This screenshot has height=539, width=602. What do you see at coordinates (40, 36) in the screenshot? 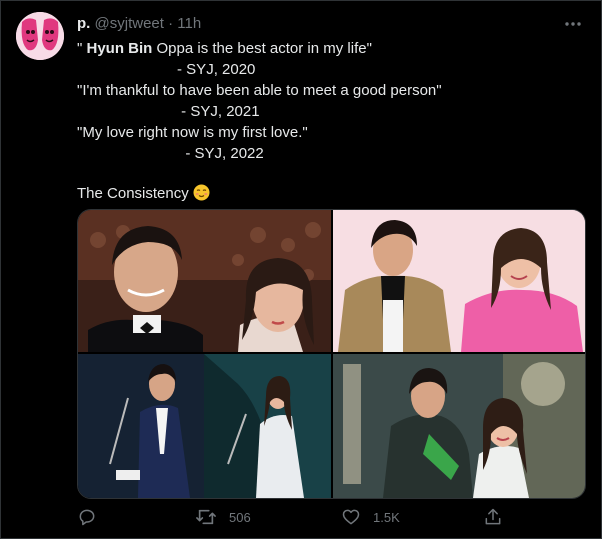
I see `avatar` at bounding box center [40, 36].